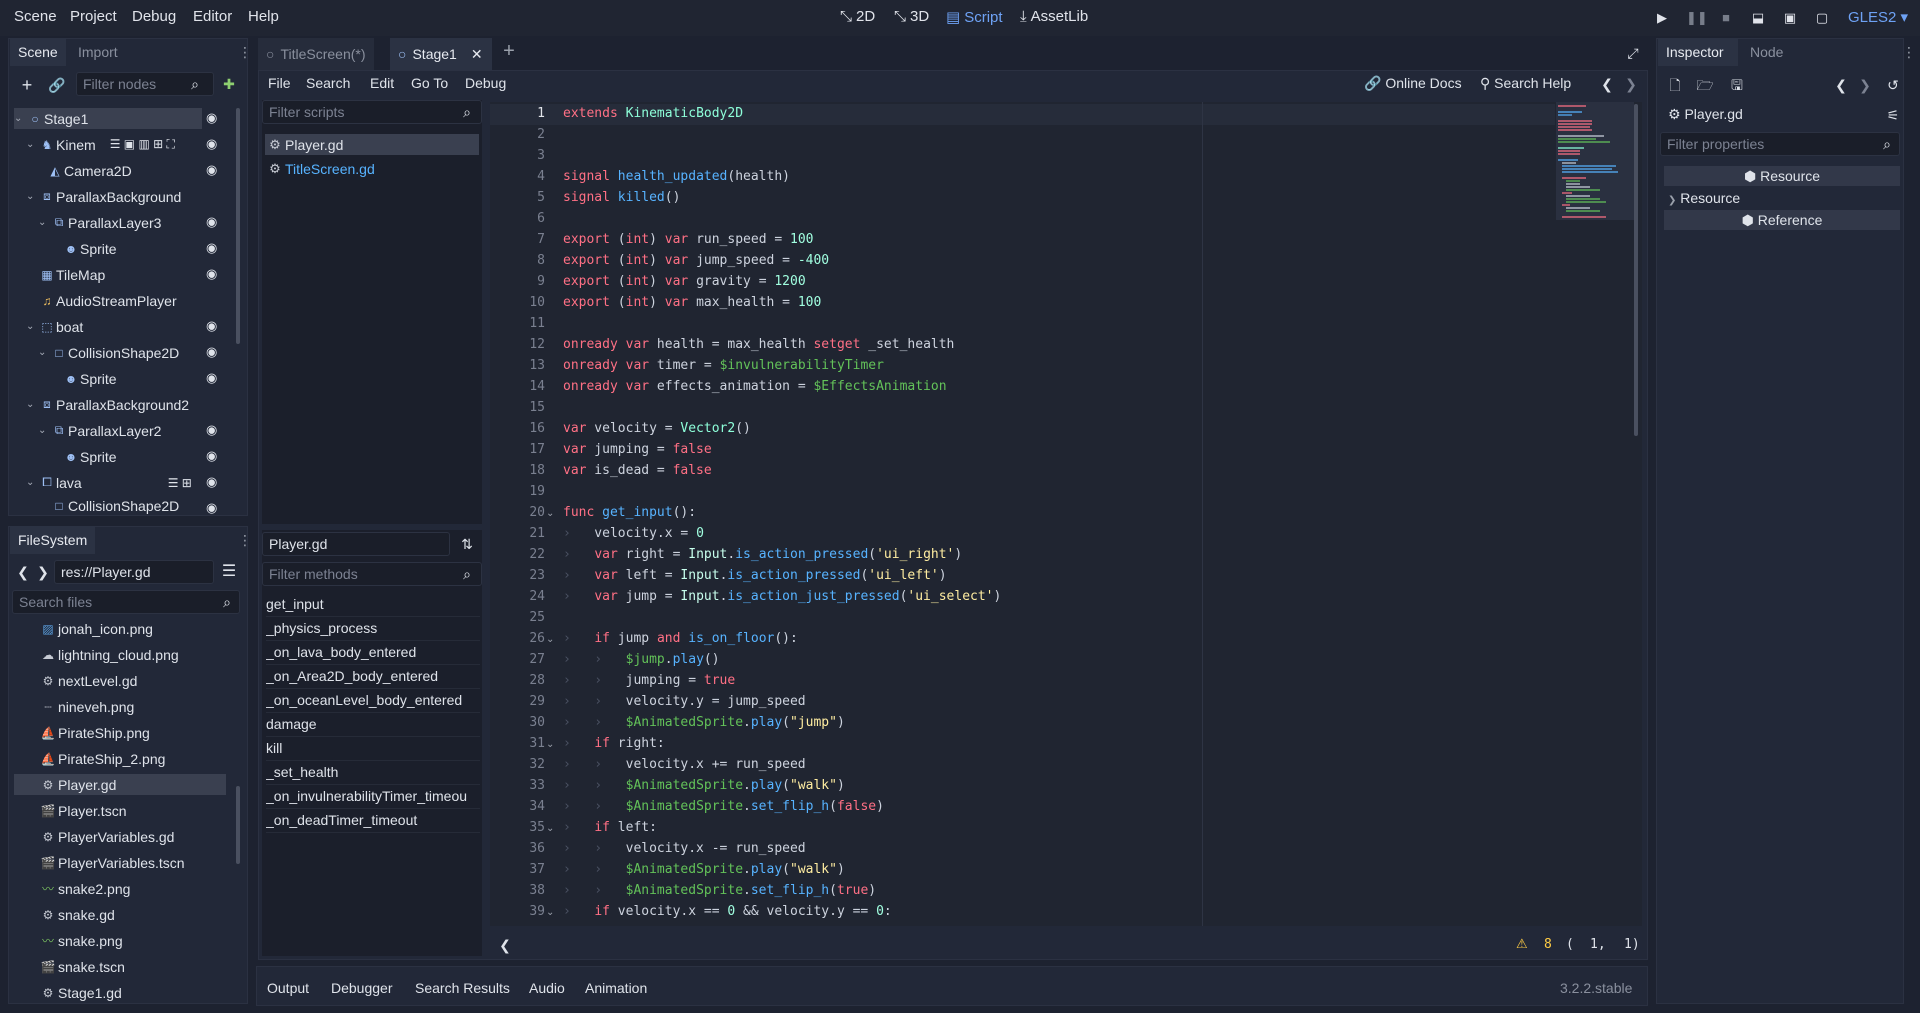  Describe the element at coordinates (1790, 18) in the screenshot. I see `play-custom-scene-icon: ▣` at that location.